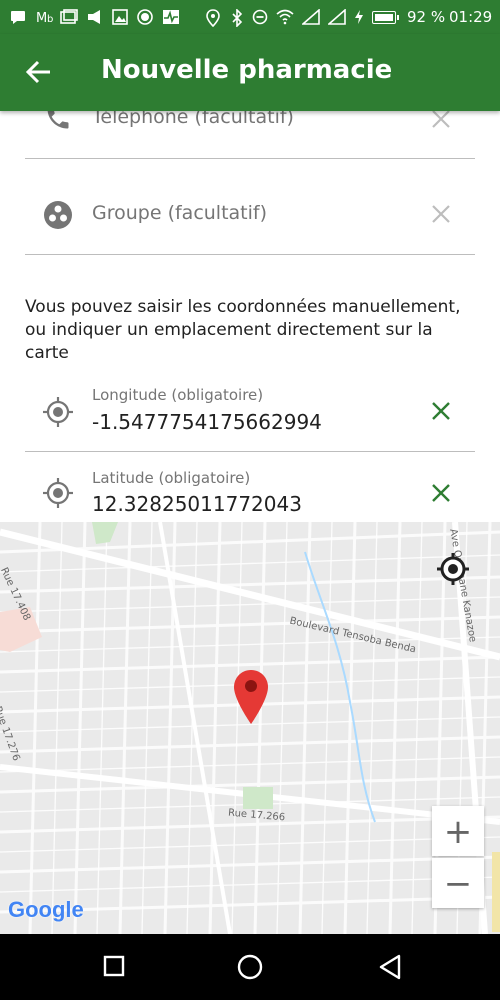  What do you see at coordinates (385, 17) in the screenshot?
I see `battery-icon` at bounding box center [385, 17].